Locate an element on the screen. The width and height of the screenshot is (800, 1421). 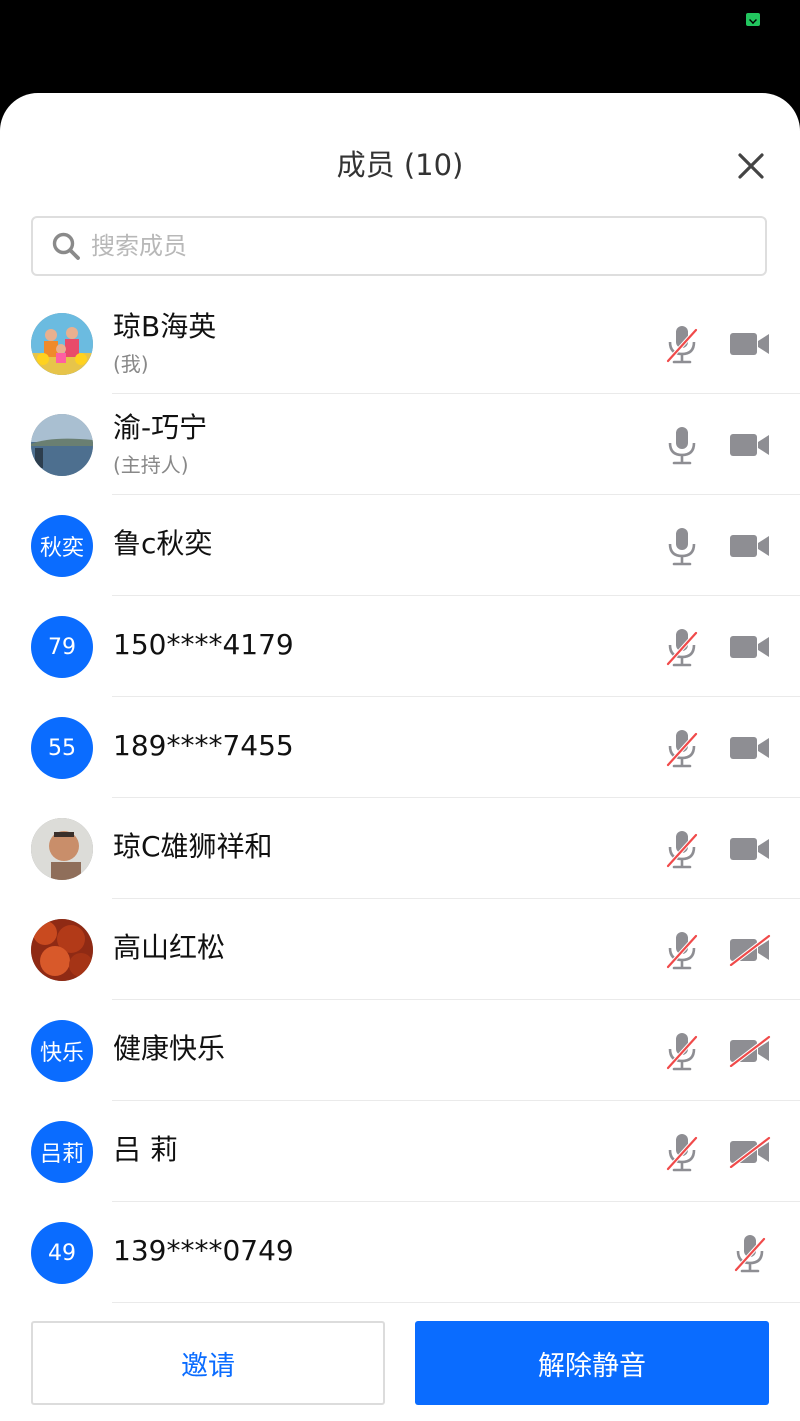
member-role: (主持人) is located at coordinates (151, 465).